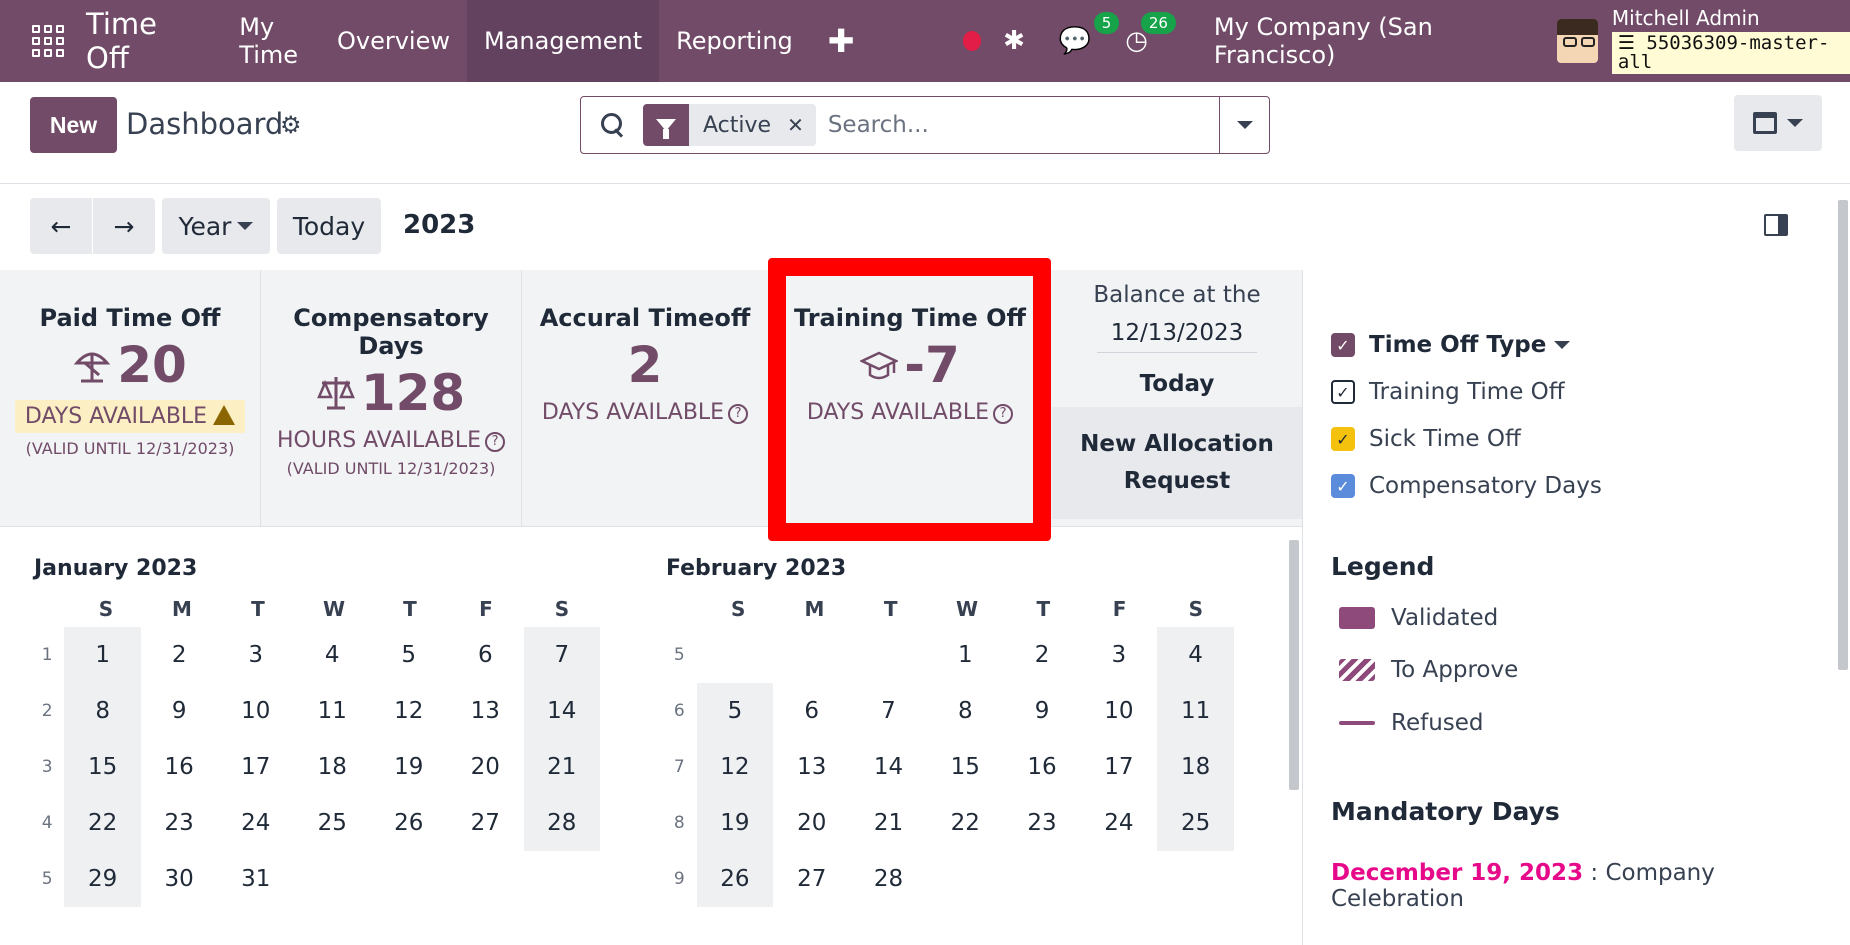 This screenshot has width=1850, height=945. I want to click on menu-overview: Overview, so click(393, 41).